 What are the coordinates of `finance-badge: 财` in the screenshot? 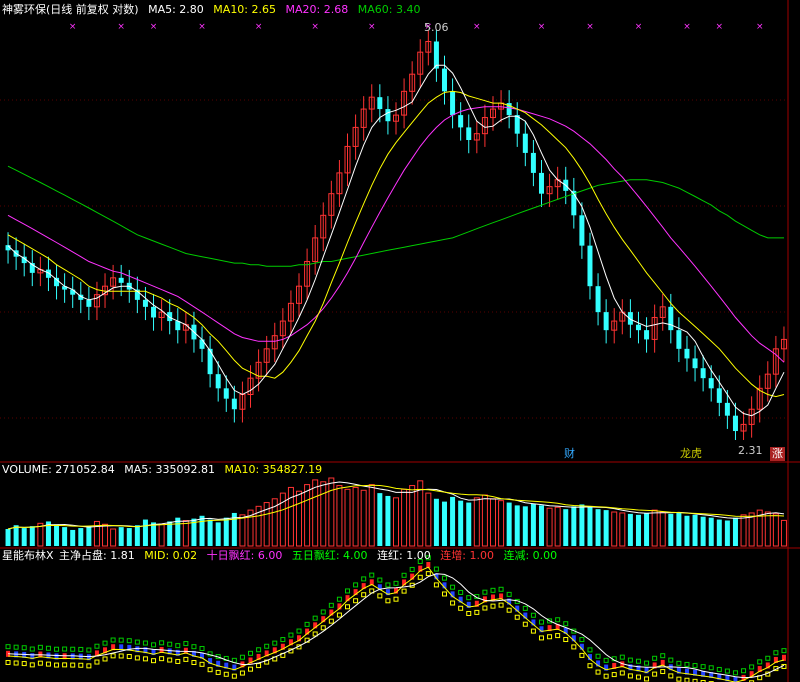 It's located at (569, 454).